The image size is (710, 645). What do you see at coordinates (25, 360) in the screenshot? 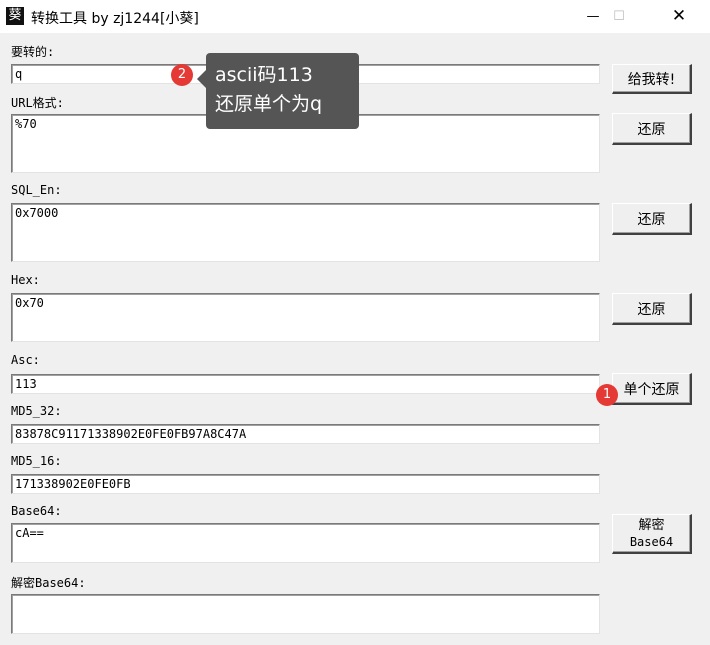
I see `asc-label: Asc:` at bounding box center [25, 360].